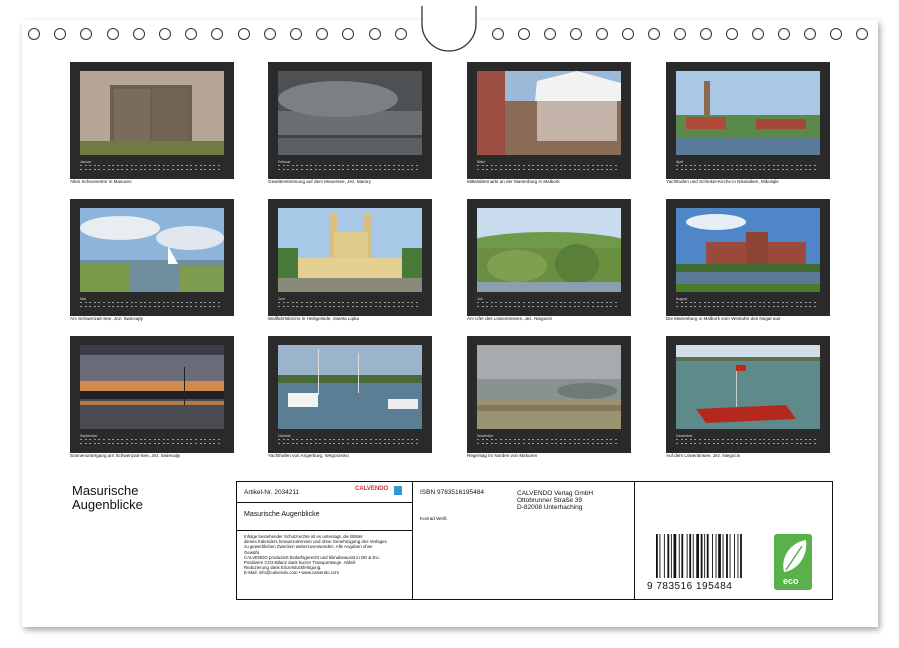 Image resolution: width=899 pixels, height=648 pixels. What do you see at coordinates (703, 455) in the screenshot?
I see `caption-december: Auf dem Löwentinsee, Jez. Niegocin` at bounding box center [703, 455].